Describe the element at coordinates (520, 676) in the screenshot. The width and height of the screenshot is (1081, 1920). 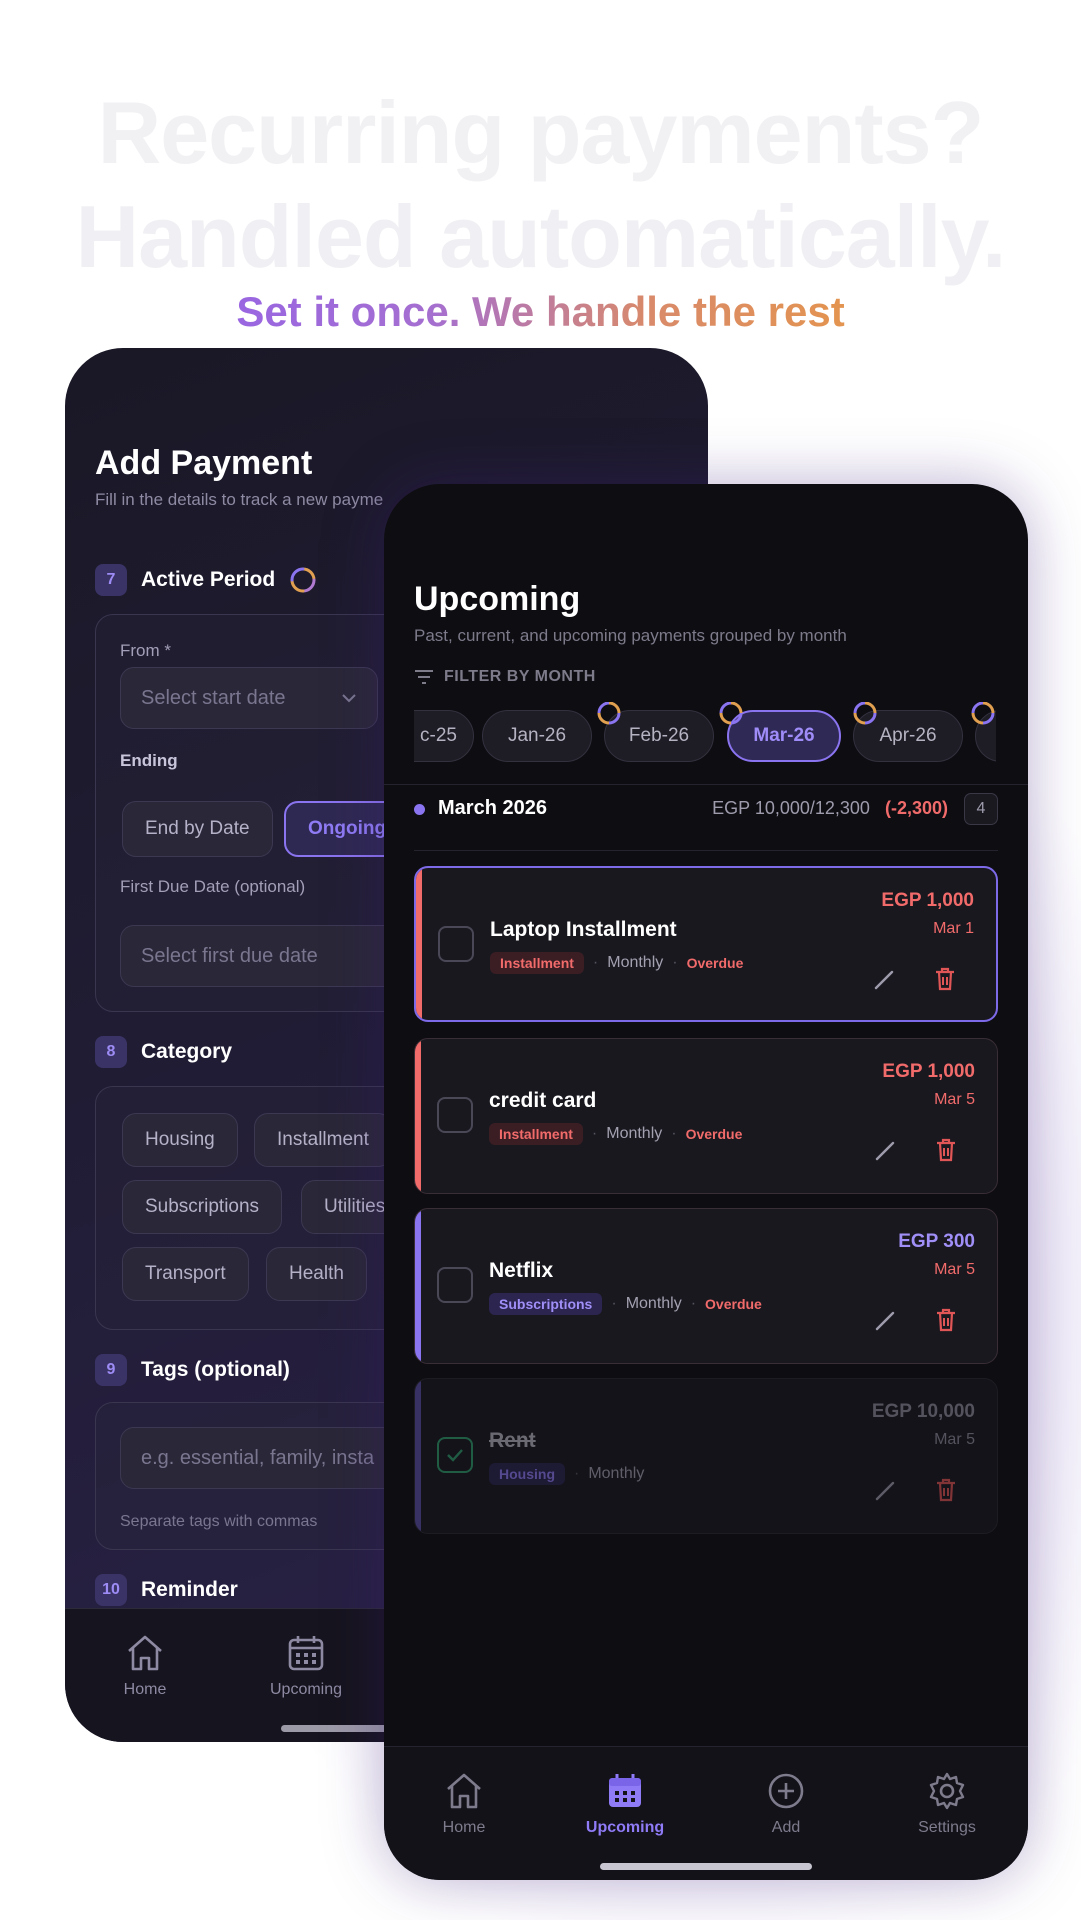
I see `filter-label: FILTER BY MONTH` at that location.